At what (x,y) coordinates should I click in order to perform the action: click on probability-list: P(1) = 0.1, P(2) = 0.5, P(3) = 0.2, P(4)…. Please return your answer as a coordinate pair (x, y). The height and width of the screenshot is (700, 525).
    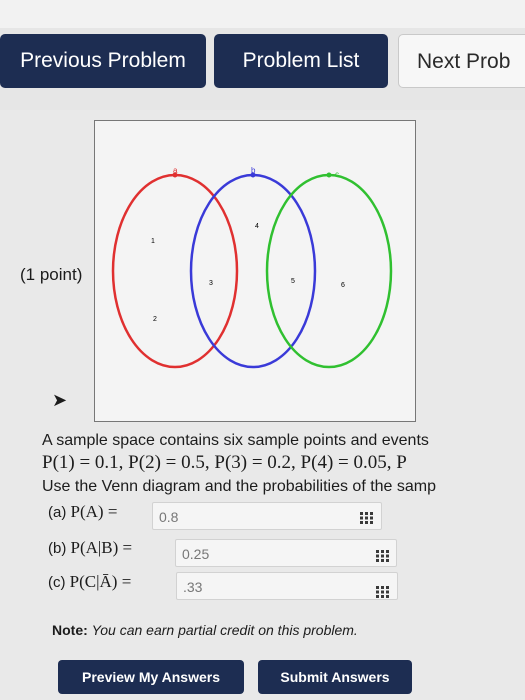
    Looking at the image, I should click on (224, 462).